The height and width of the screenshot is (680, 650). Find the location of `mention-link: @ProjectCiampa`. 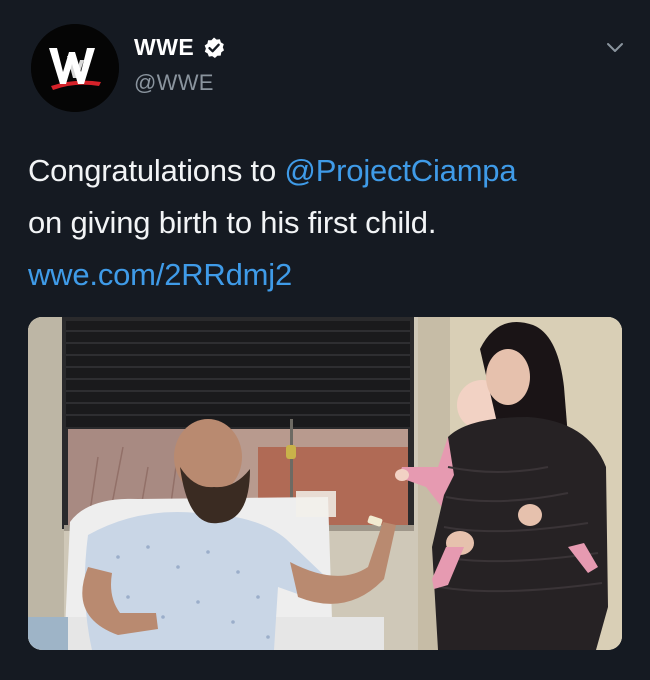

mention-link: @ProjectCiampa is located at coordinates (400, 170).